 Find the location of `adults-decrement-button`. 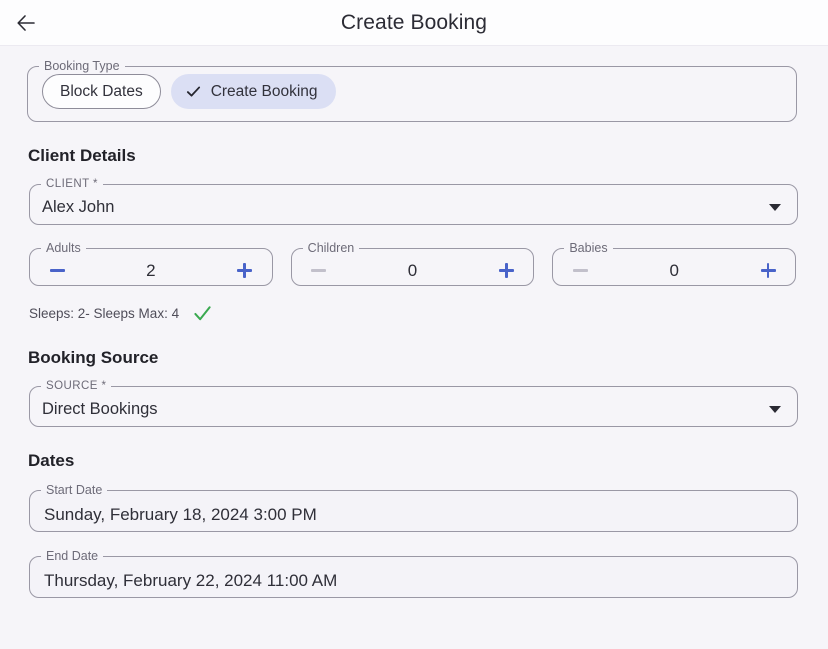

adults-decrement-button is located at coordinates (57, 271).